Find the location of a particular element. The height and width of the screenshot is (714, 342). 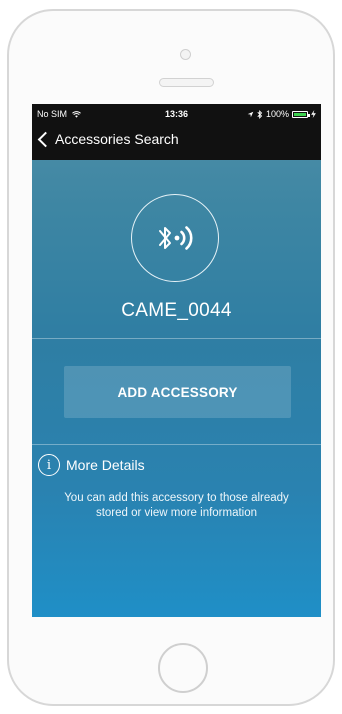

bluetooth-waves-glyph is located at coordinates (176, 238).